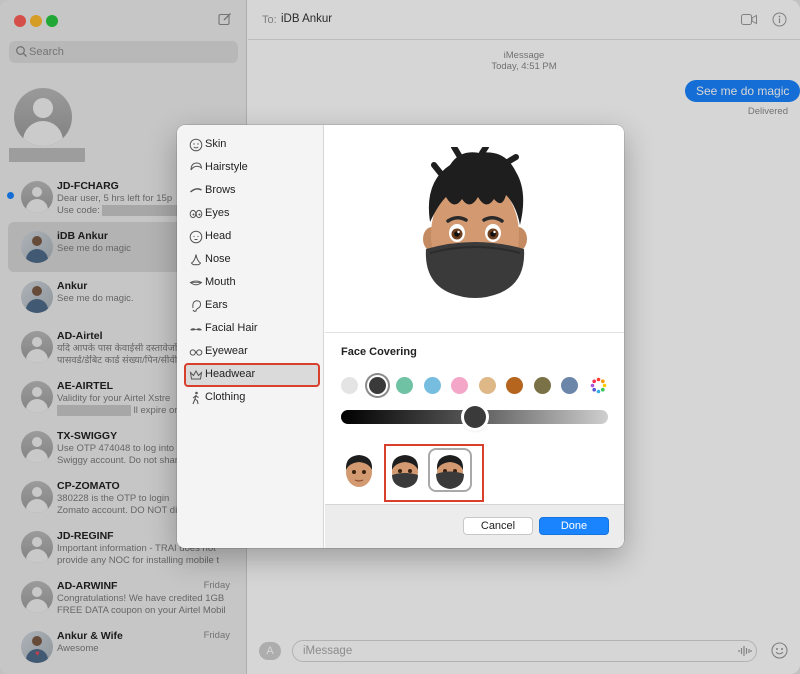 The width and height of the screenshot is (800, 674). What do you see at coordinates (252, 260) in the screenshot?
I see `category-nose: Nose` at bounding box center [252, 260].